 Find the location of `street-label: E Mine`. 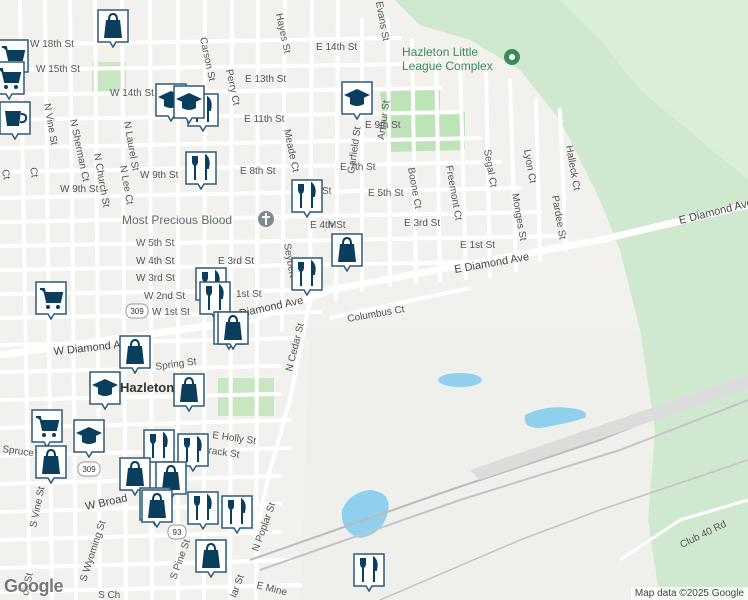

street-label: E Mine is located at coordinates (271, 589).